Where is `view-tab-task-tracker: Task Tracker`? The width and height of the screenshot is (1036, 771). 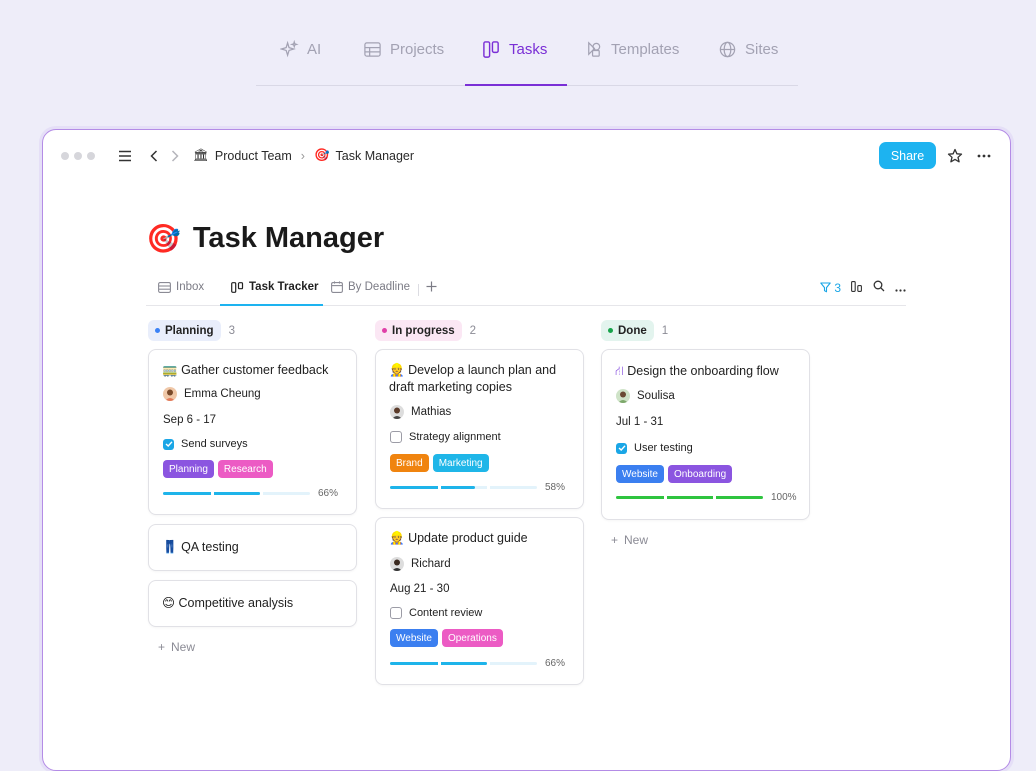
view-tab-task-tracker: Task Tracker is located at coordinates (274, 287).